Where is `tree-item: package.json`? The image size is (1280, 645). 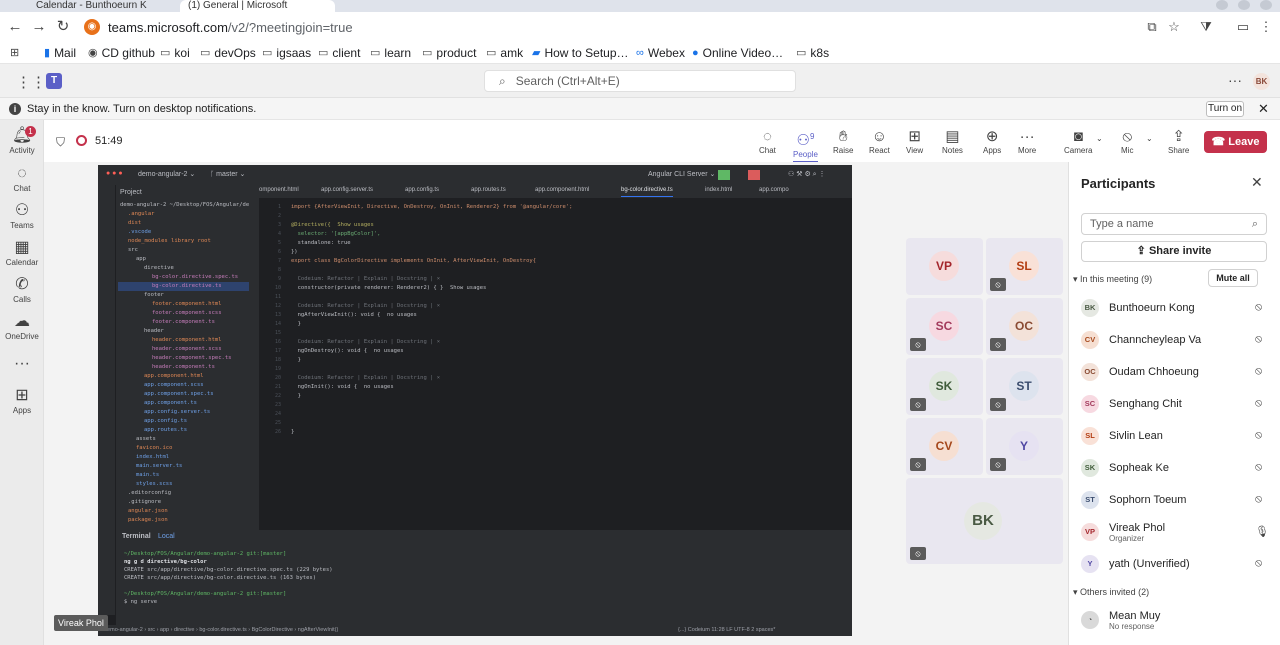 tree-item: package.json is located at coordinates (183, 520).